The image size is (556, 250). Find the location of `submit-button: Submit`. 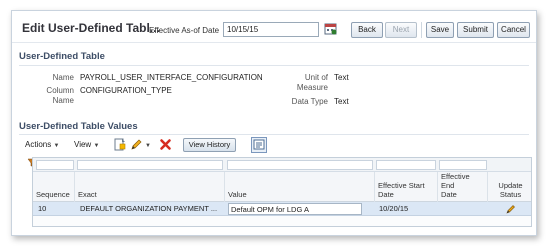

submit-button: Submit is located at coordinates (475, 30).